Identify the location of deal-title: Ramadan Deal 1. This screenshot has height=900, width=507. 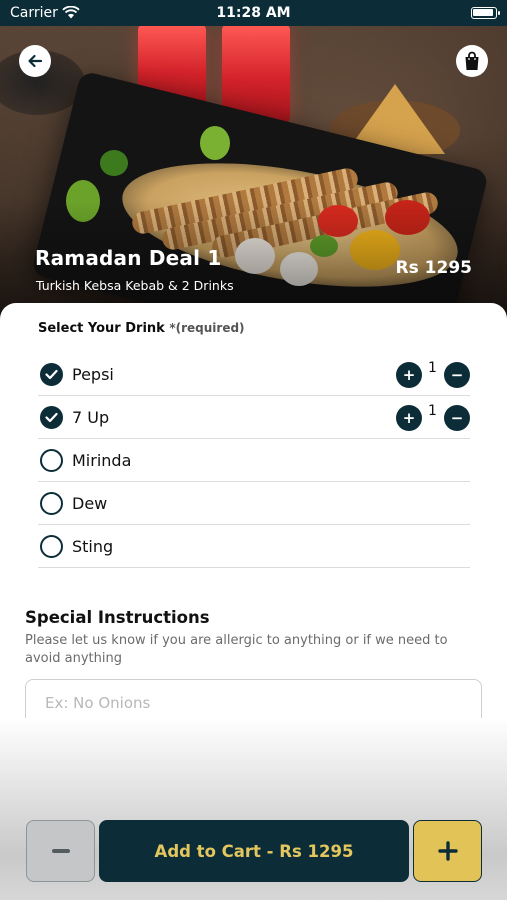
(128, 258).